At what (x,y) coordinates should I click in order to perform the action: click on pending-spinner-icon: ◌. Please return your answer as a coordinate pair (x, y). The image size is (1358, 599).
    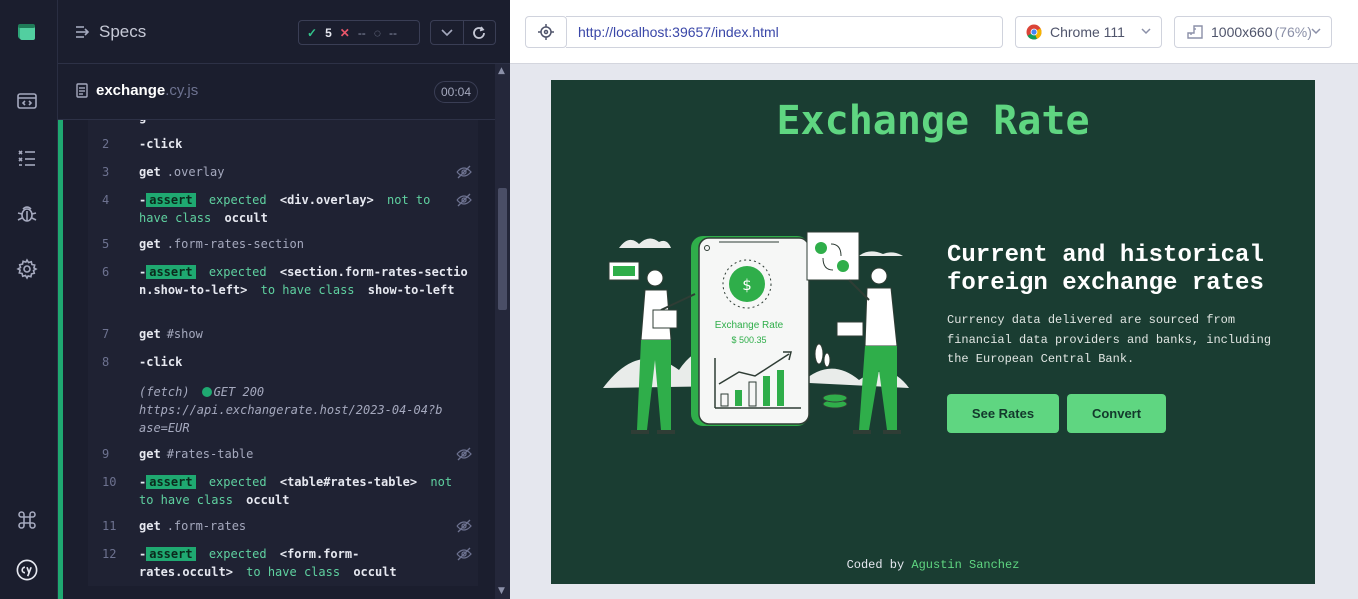
    Looking at the image, I should click on (377, 32).